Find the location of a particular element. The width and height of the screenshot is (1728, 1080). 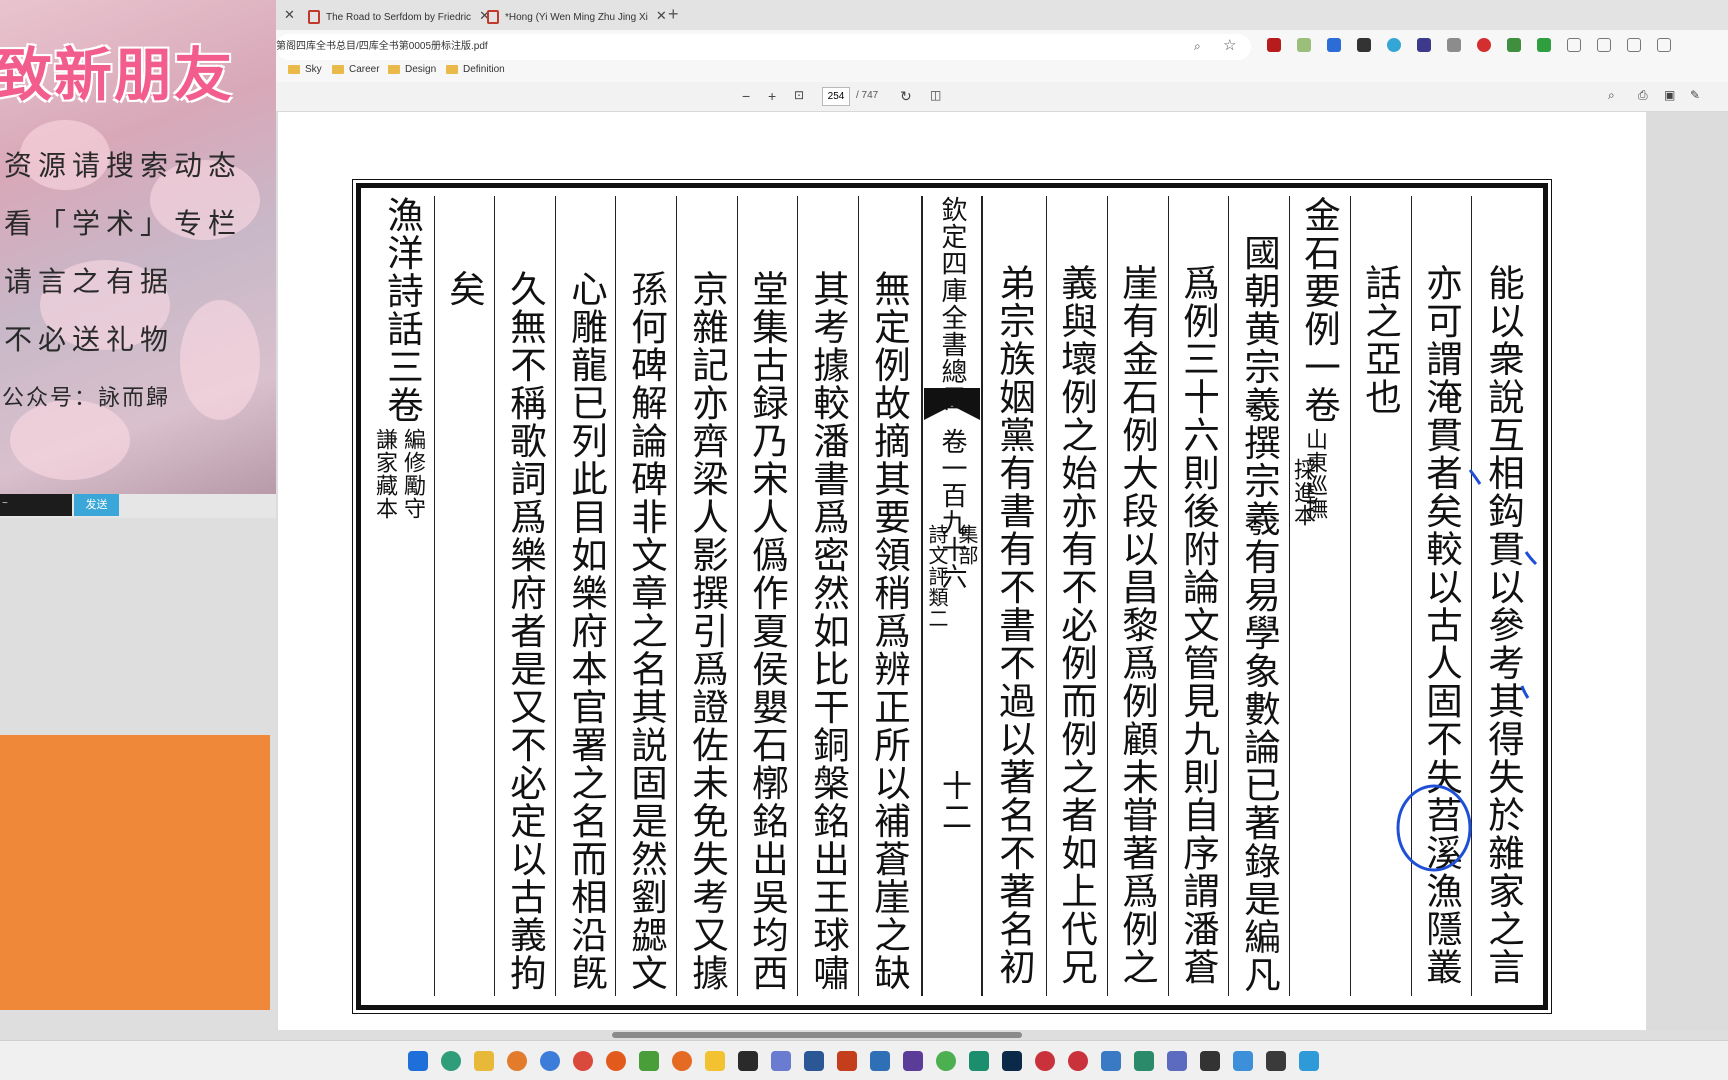

text-column: 無定例故摘其要領稍爲辨正所以補蒼崖之缺 is located at coordinates (889, 631).